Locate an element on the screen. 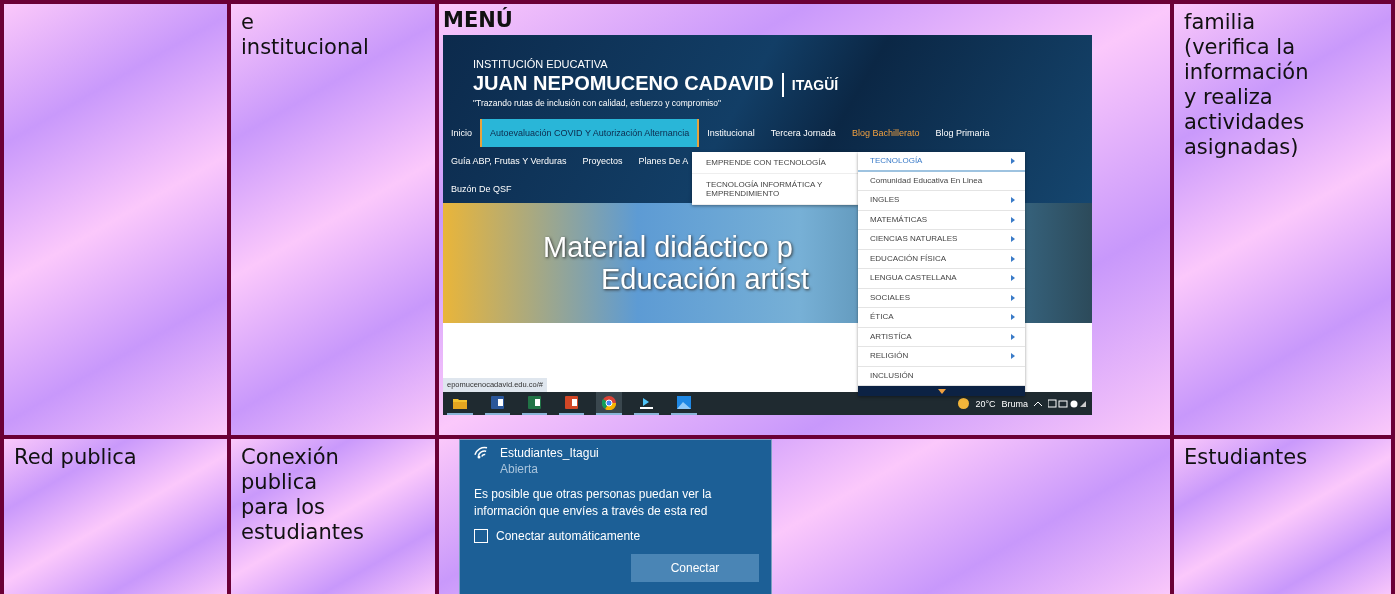  network-status: Abierta is located at coordinates (520, 469).